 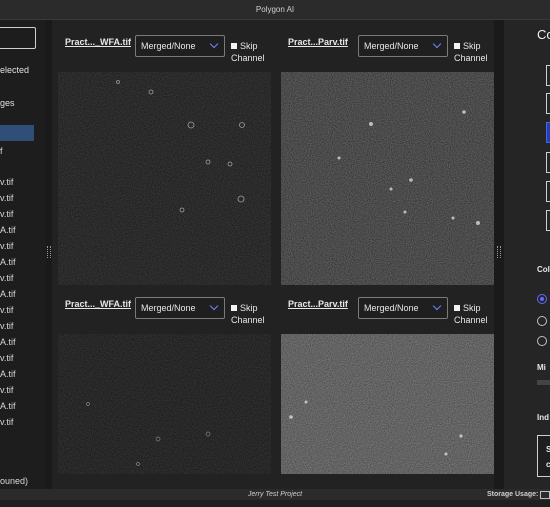 I want to click on controls-title: Co, so click(x=543, y=34).